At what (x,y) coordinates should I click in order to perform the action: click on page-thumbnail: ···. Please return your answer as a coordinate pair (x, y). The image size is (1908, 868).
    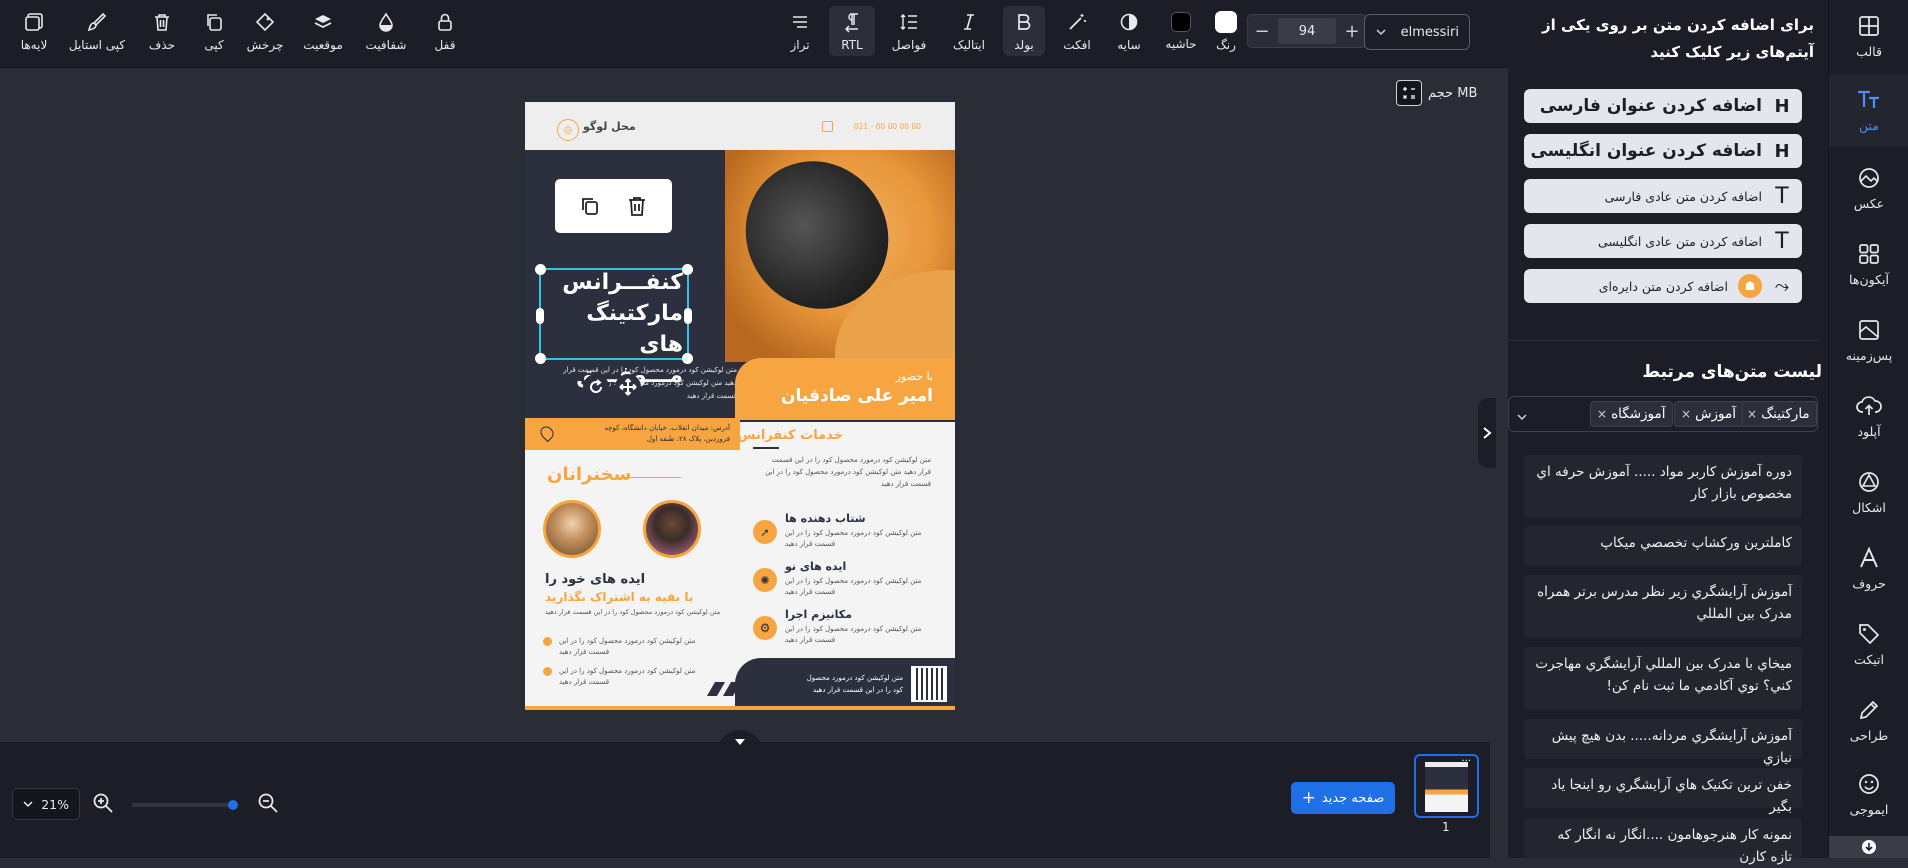
    Looking at the image, I should click on (1446, 786).